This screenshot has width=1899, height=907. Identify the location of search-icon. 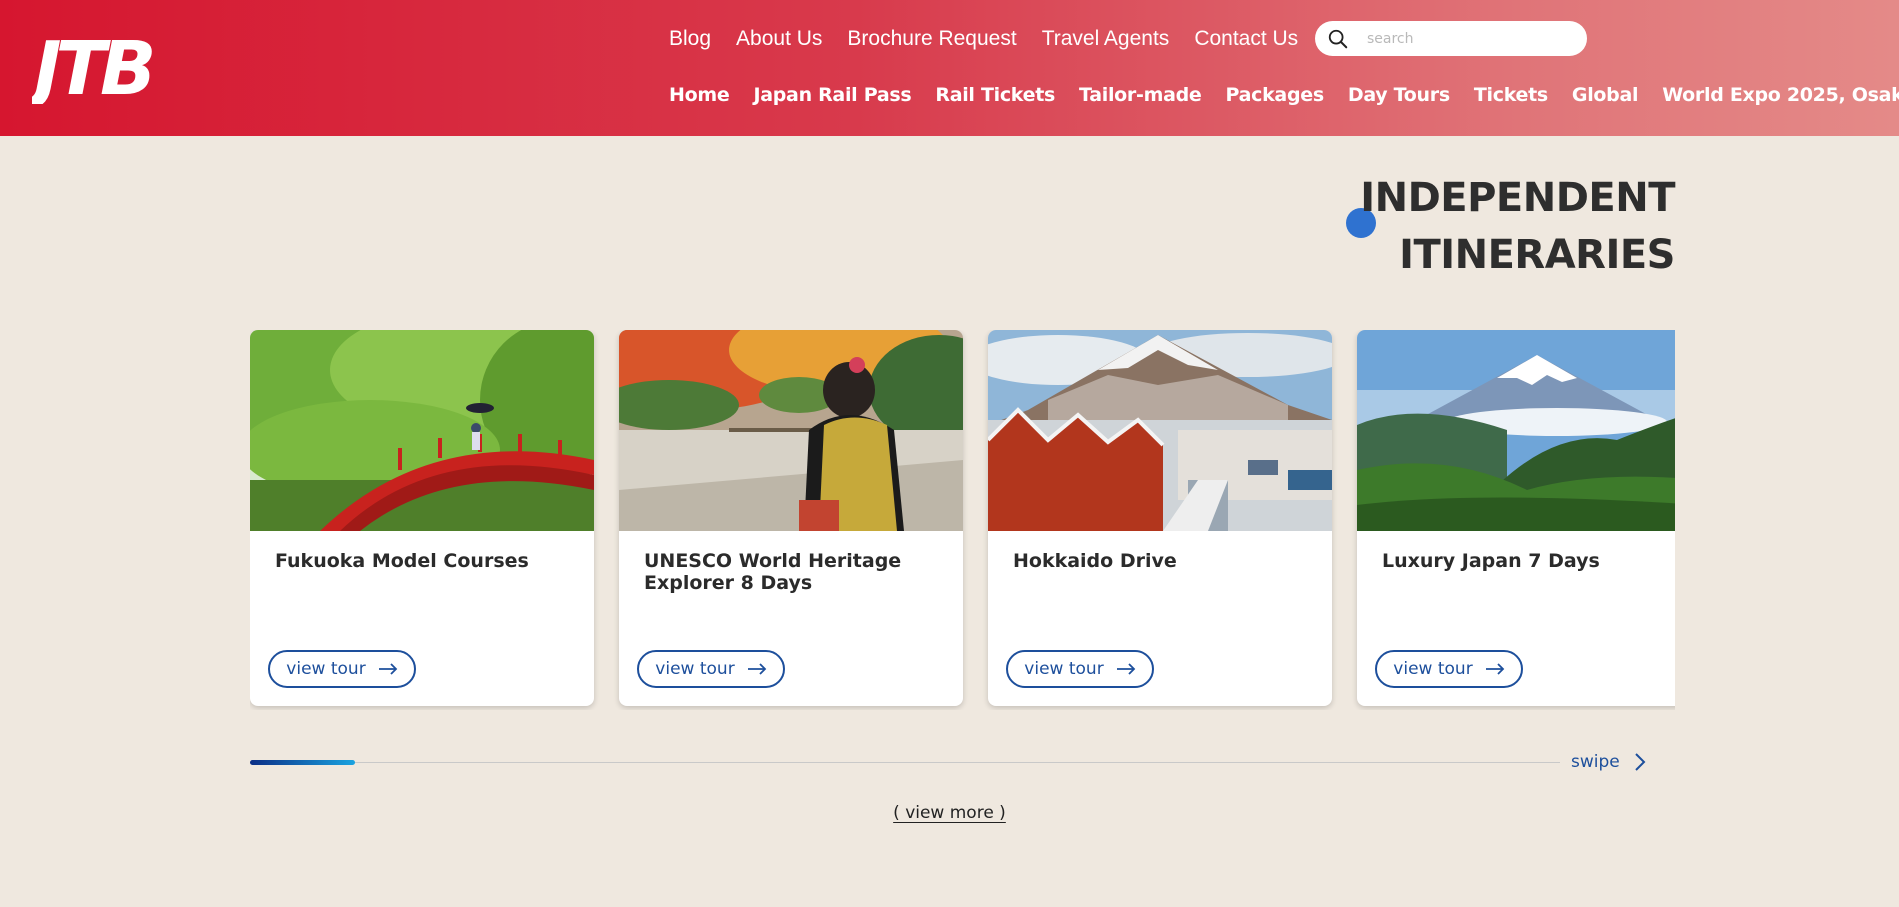
(1338, 39).